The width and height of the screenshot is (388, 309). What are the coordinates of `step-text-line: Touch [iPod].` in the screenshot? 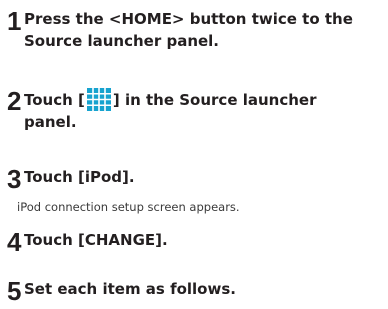 It's located at (79, 177).